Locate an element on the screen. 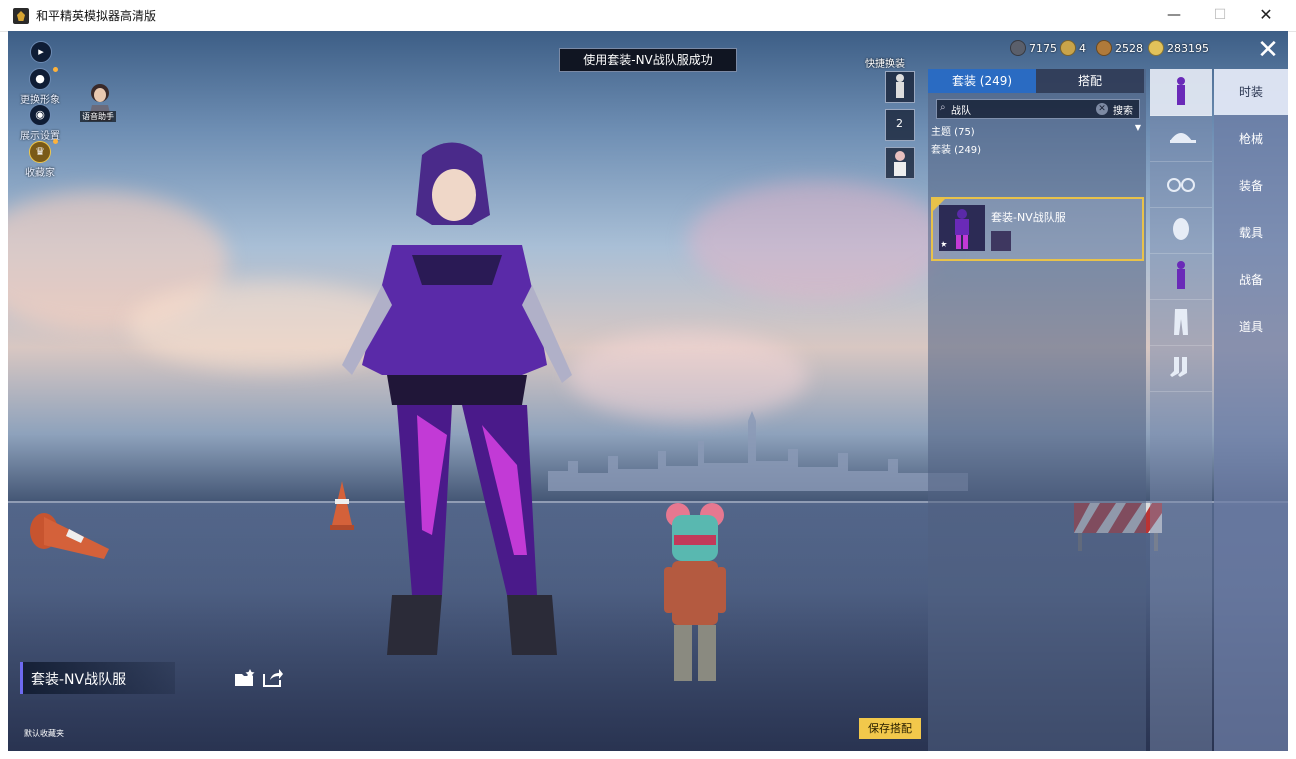 The width and height of the screenshot is (1296, 759). currency-silver: 7175 is located at coordinates (1033, 48).